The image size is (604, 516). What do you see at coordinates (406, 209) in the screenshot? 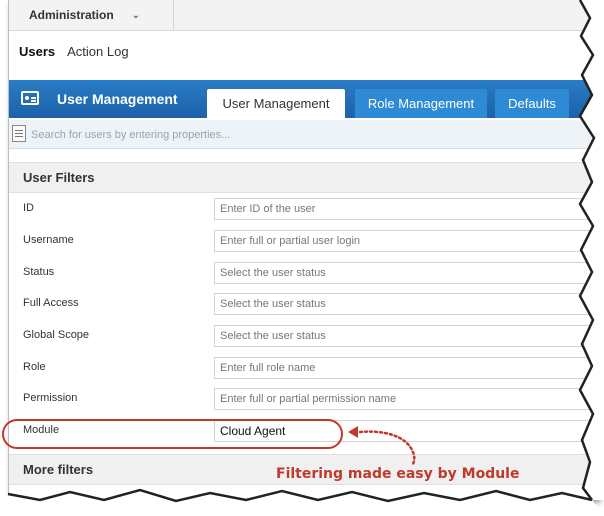
I see `id-field` at bounding box center [406, 209].